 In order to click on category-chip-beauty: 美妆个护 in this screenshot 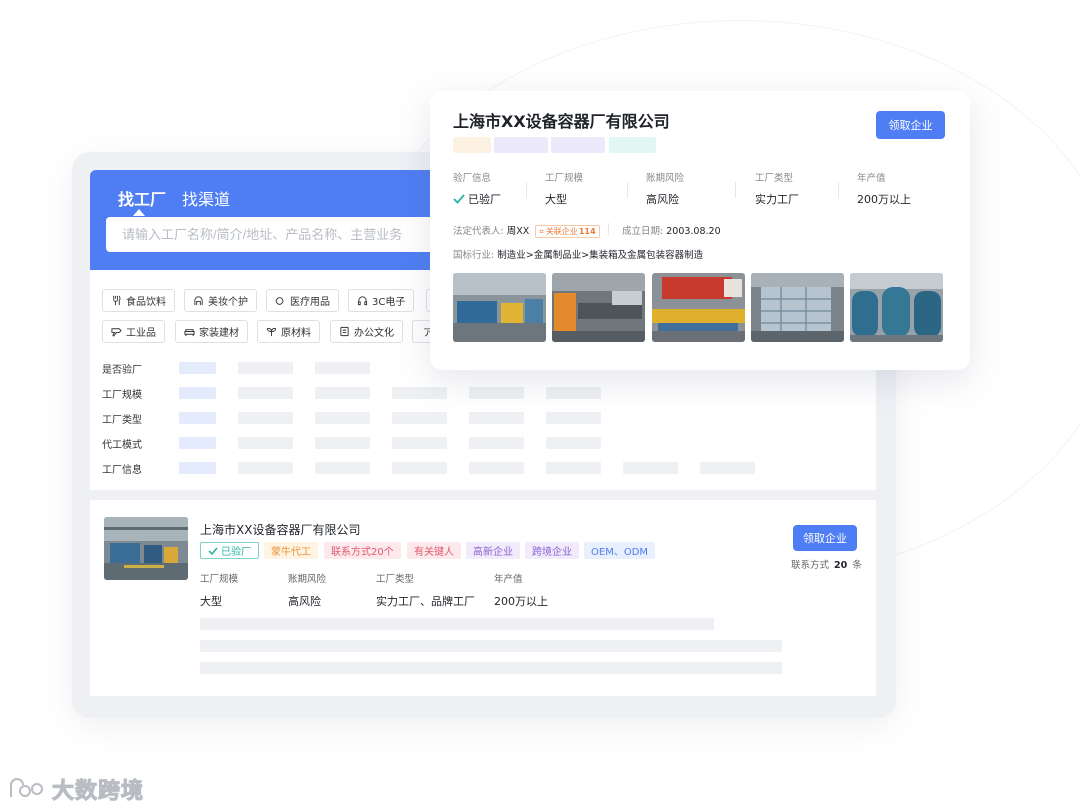, I will do `click(220, 300)`.